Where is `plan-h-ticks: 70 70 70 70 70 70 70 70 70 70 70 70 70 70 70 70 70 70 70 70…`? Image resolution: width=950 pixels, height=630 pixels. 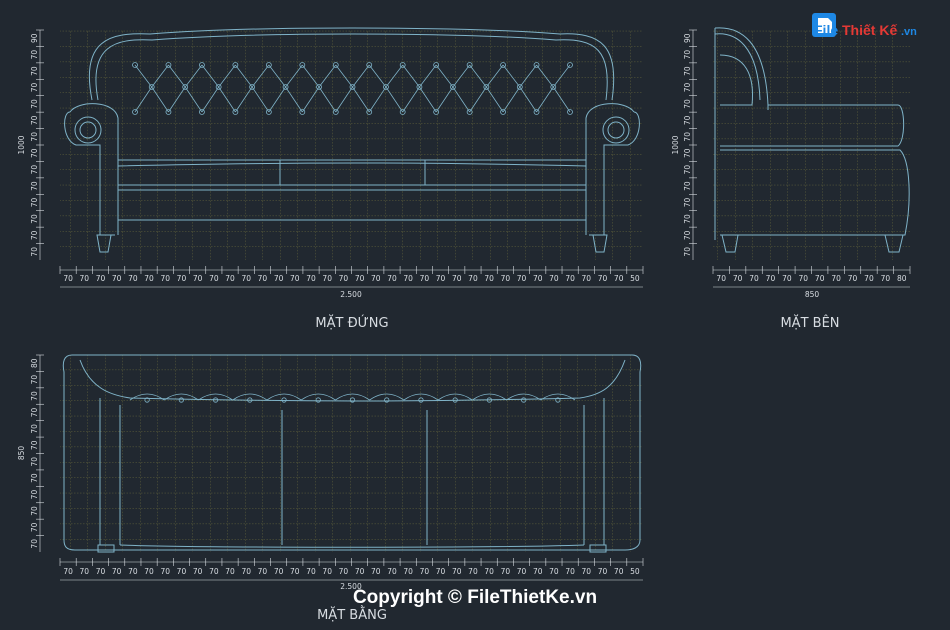 plan-h-ticks: 70 70 70 70 70 70 70 70 70 70 70 70 70 70 70 70 70 70 70 70… is located at coordinates (351, 567).